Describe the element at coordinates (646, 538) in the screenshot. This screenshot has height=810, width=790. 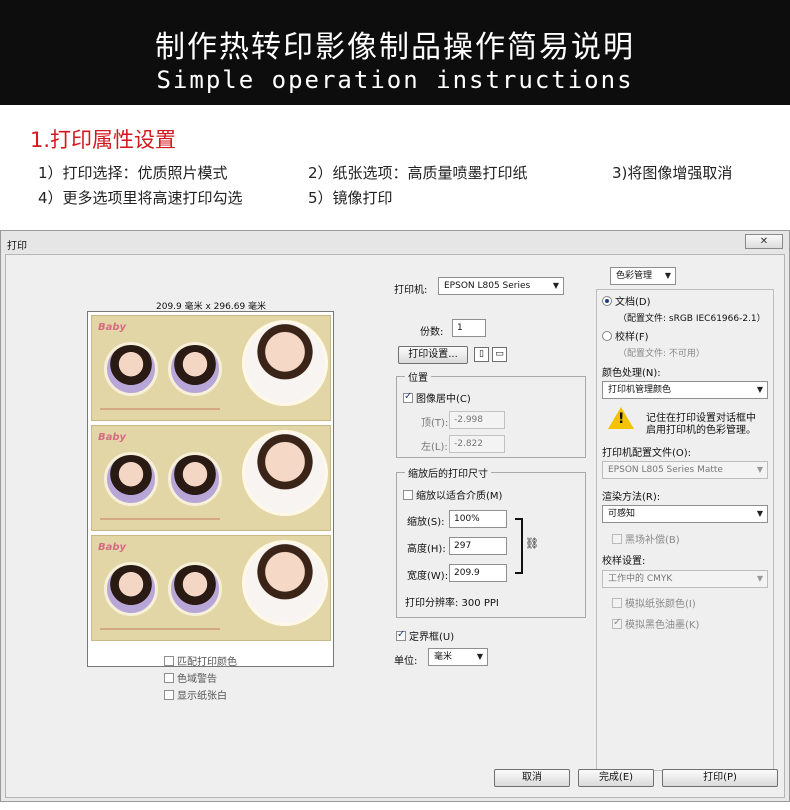
I see `black-point-compensation-checkbox: 黑场补偿(B)` at that location.